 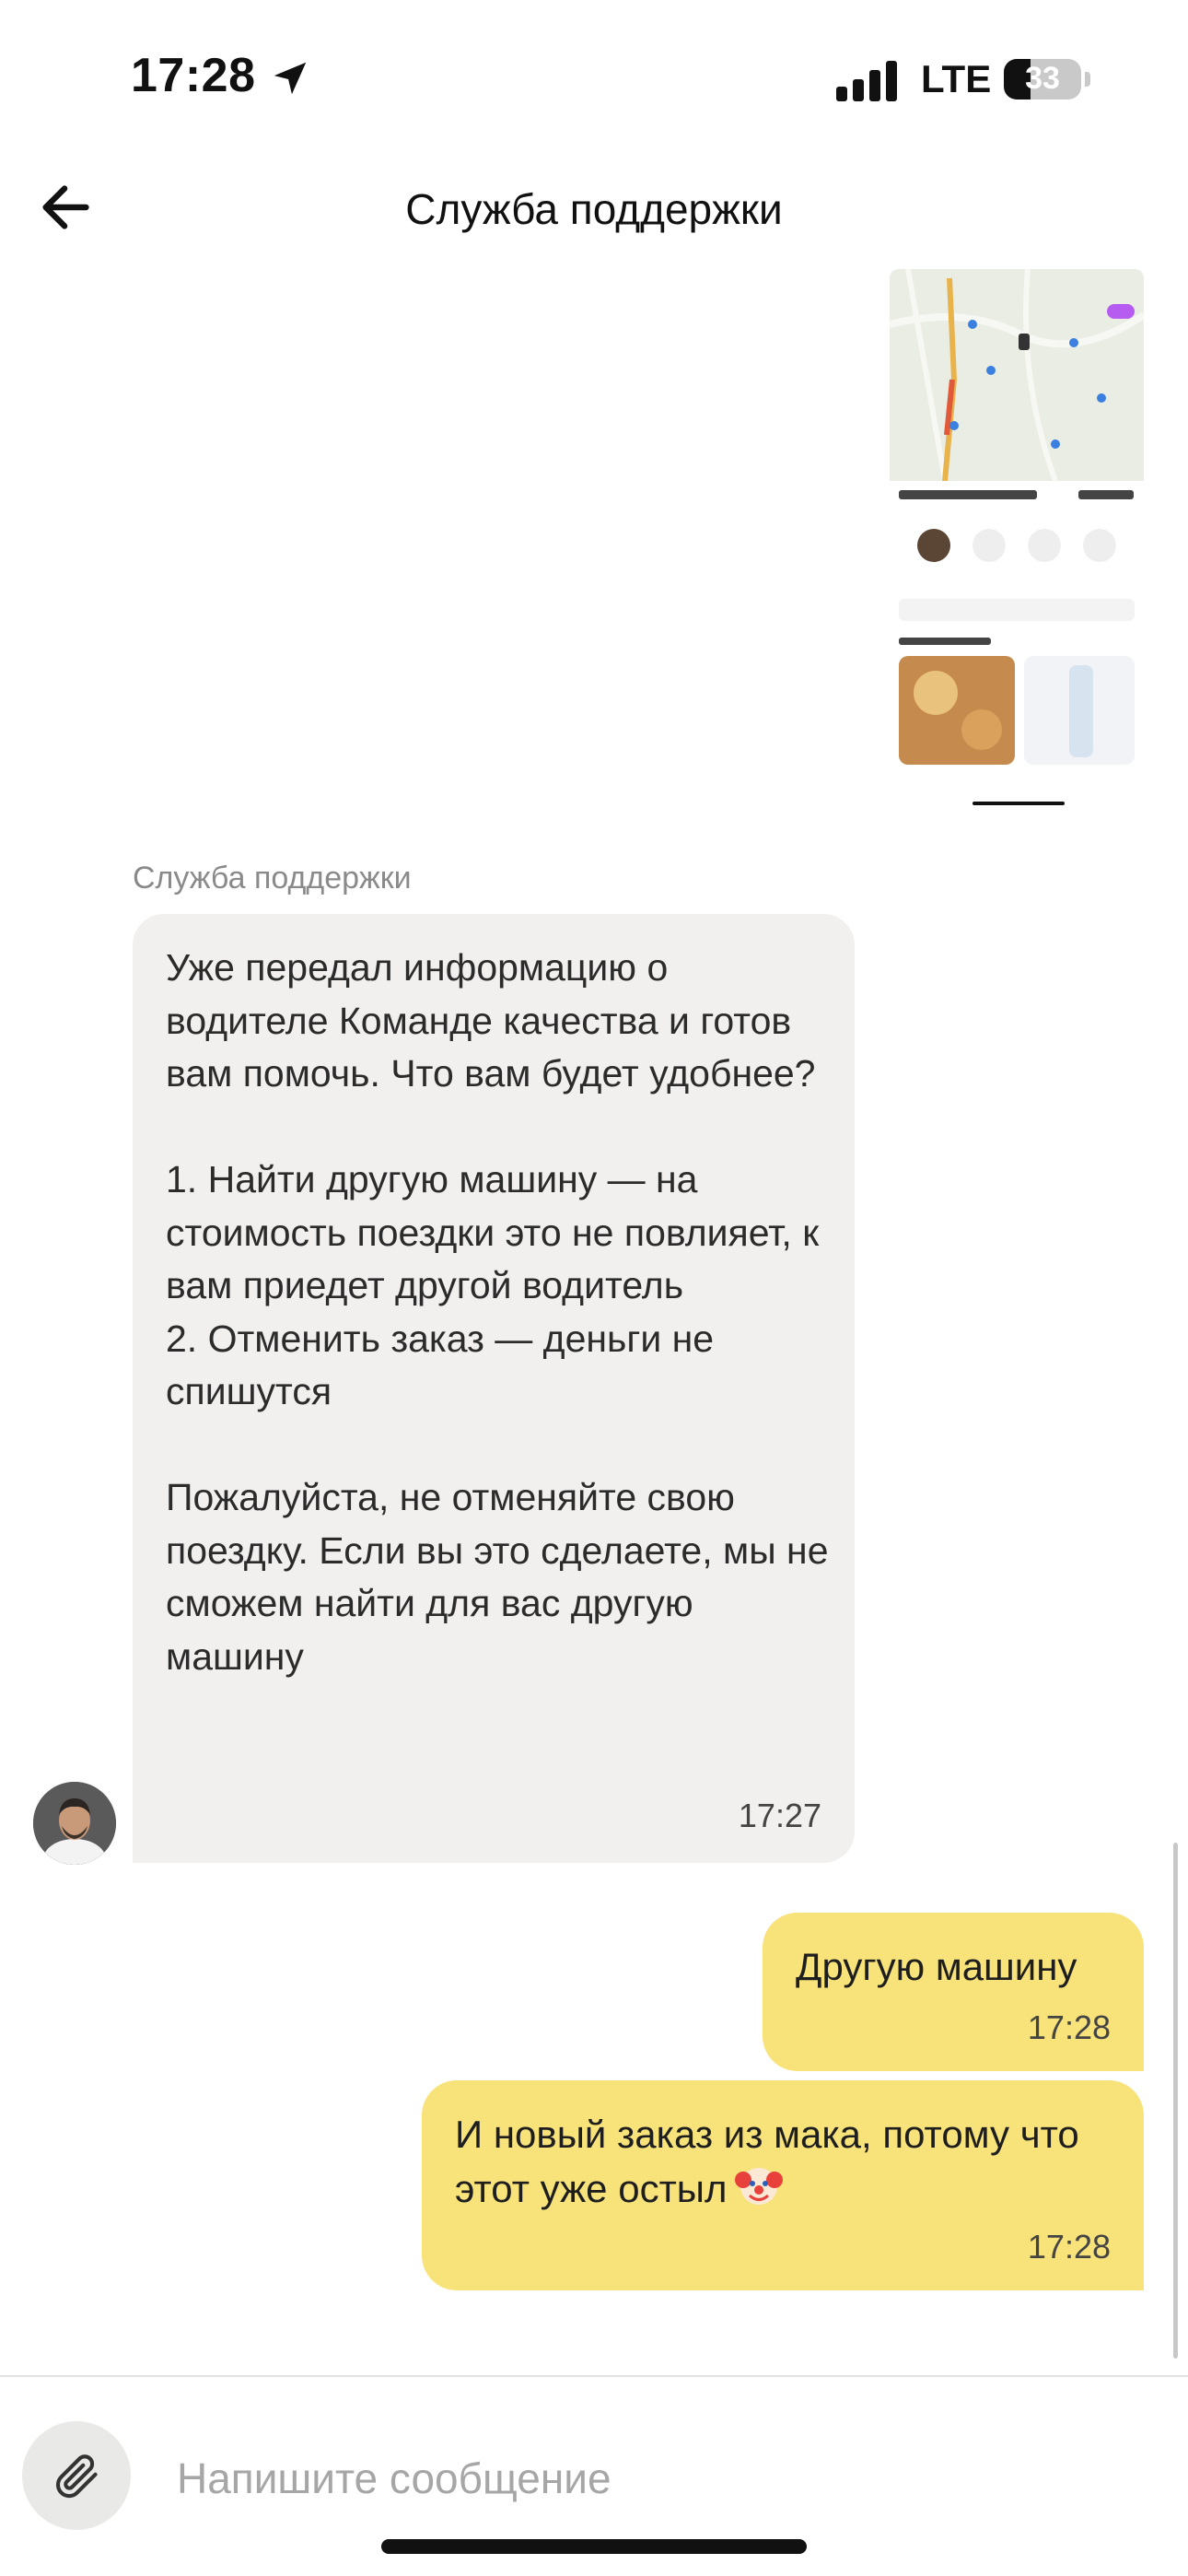 I want to click on network-type: LTE, so click(x=956, y=78).